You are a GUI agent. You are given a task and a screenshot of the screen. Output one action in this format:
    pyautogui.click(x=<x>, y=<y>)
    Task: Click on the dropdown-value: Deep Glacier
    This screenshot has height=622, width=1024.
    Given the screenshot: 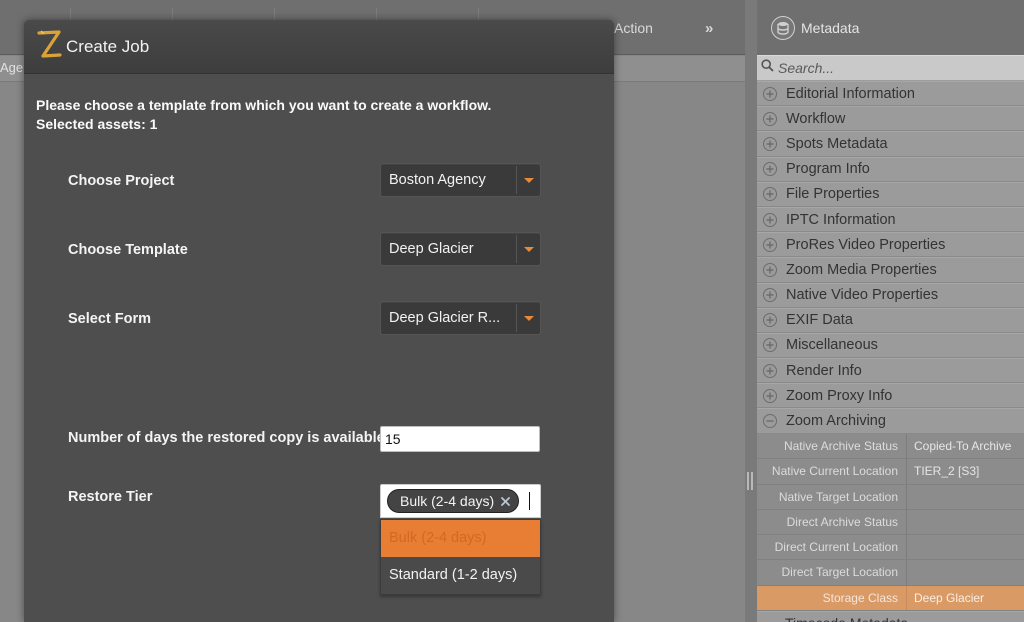 What is the action you would take?
    pyautogui.click(x=431, y=249)
    